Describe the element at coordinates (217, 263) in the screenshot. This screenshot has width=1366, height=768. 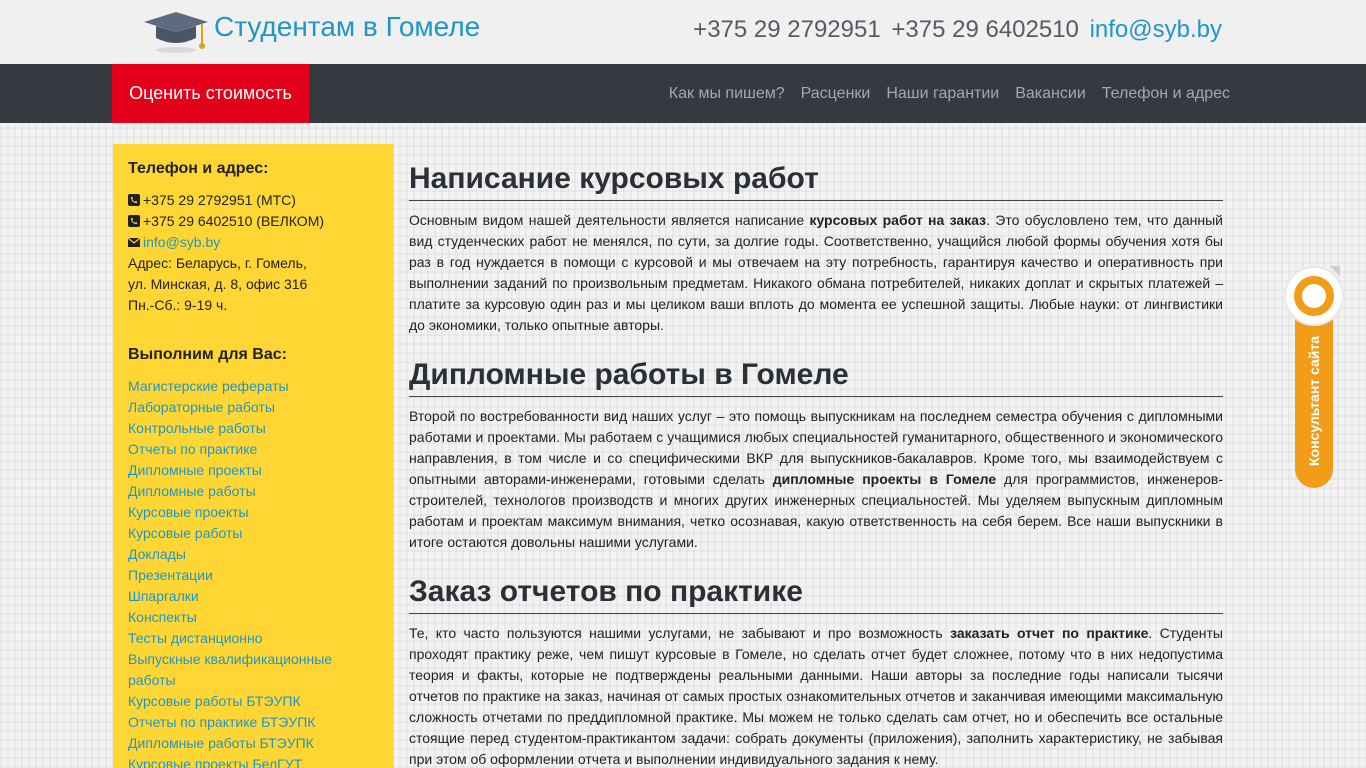
I see `address-line-1: Адрес: Беларусь, г. Гомель,` at that location.